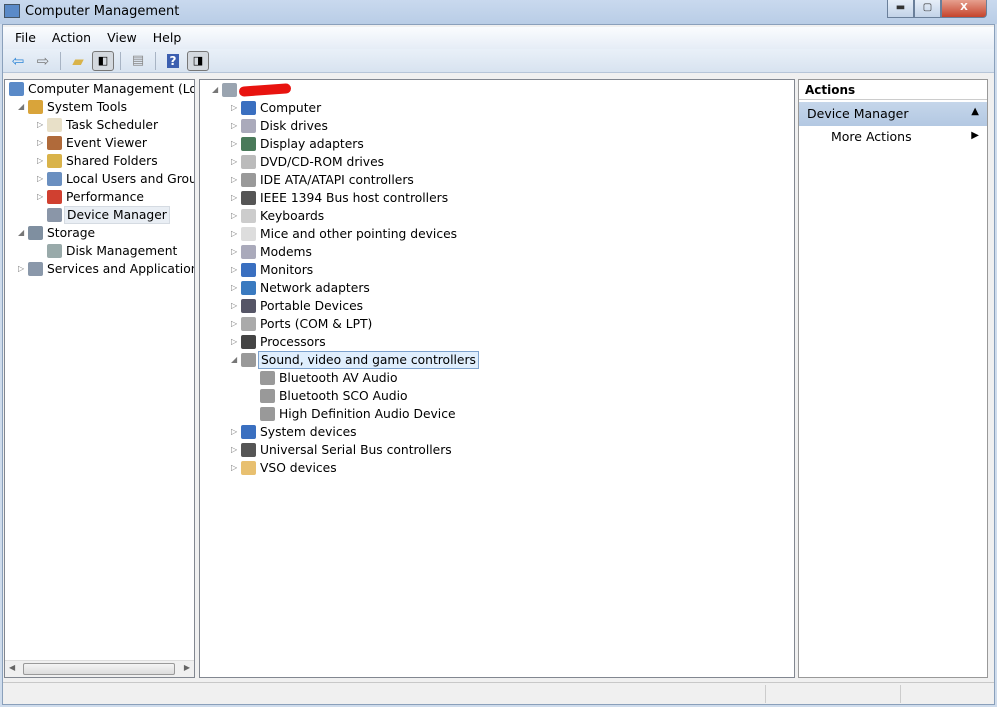 The width and height of the screenshot is (997, 707). I want to click on tree-item-label: DVD/CD-ROM drives, so click(322, 162).